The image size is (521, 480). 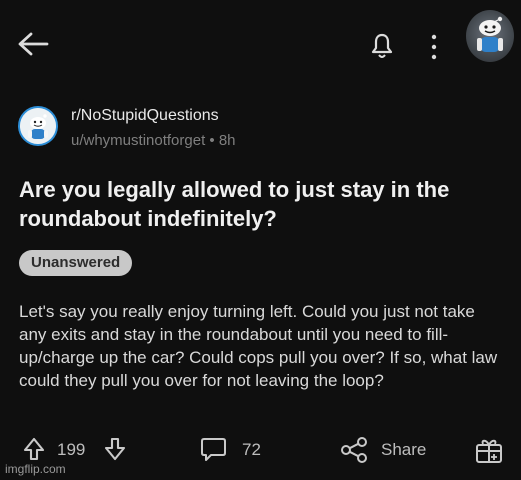 I want to click on down-arrow-icon, so click(x=115, y=449).